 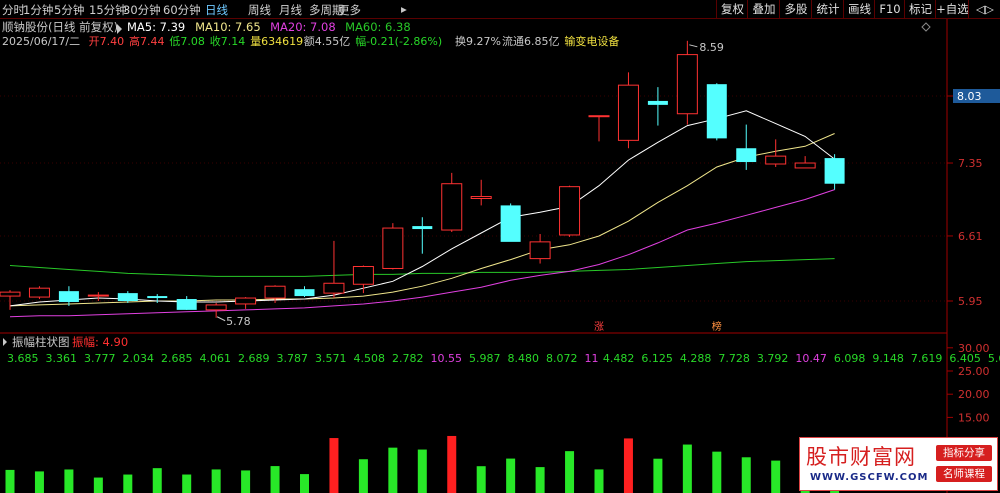 I want to click on watermark-url: WWW.GSCFW.COM, so click(x=869, y=477).